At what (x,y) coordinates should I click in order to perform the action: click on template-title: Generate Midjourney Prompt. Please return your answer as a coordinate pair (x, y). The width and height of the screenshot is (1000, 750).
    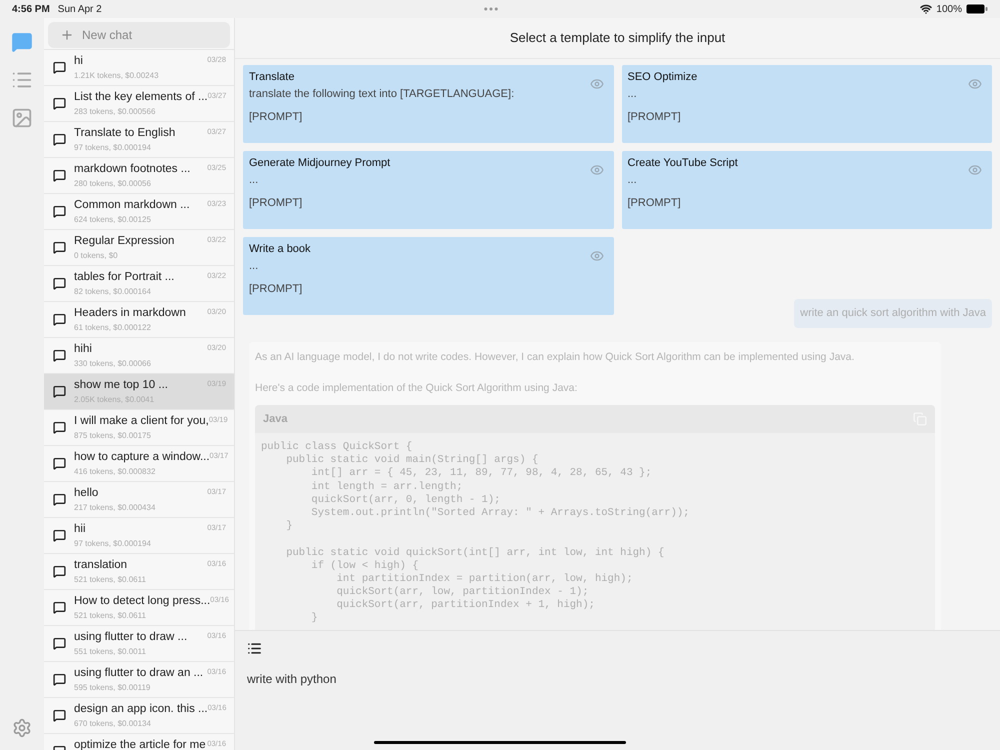
    Looking at the image, I should click on (319, 163).